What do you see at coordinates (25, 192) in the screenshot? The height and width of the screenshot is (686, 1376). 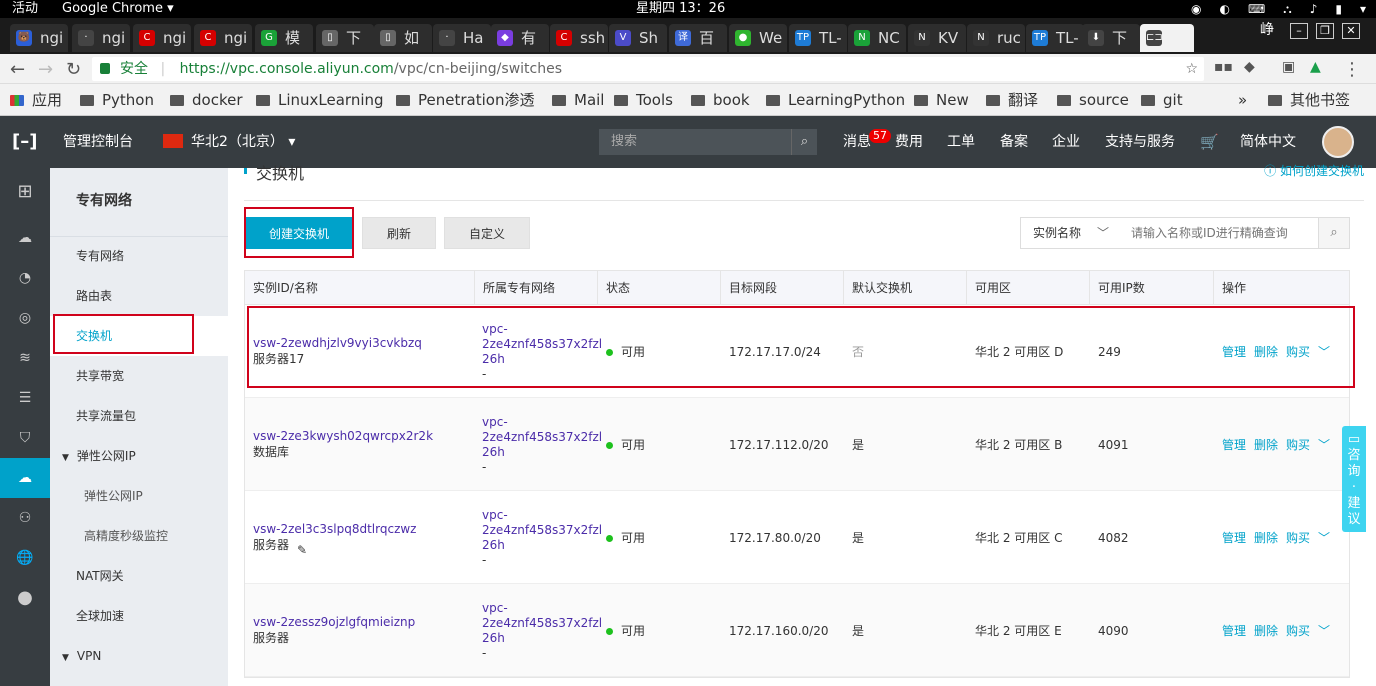 I see `products-grid-icon: ⊞` at bounding box center [25, 192].